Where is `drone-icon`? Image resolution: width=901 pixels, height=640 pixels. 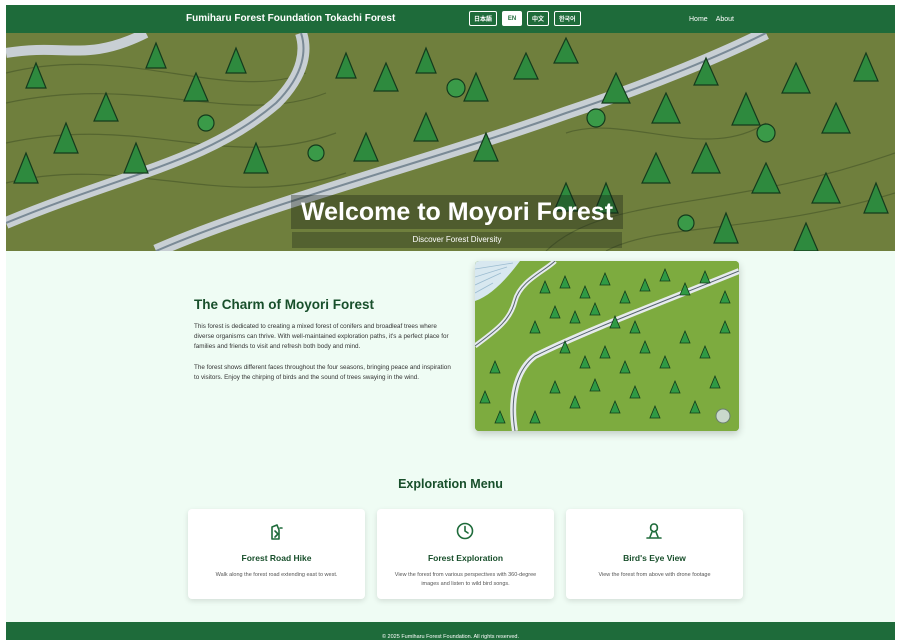
drone-icon is located at coordinates (654, 531).